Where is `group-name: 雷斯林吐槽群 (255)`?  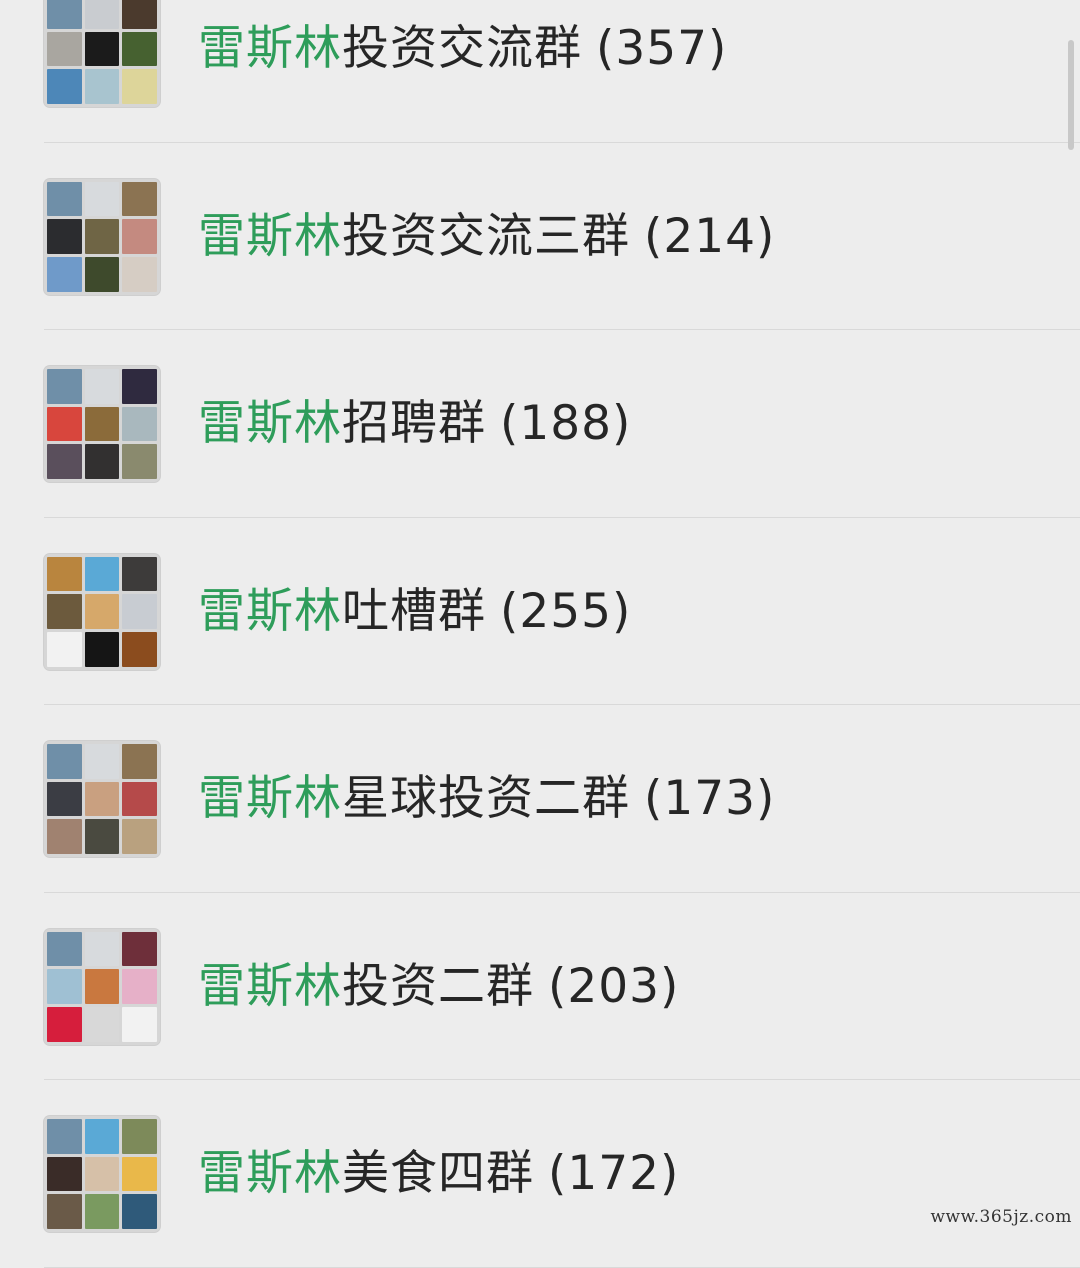 group-name: 雷斯林吐槽群 (255) is located at coordinates (414, 612).